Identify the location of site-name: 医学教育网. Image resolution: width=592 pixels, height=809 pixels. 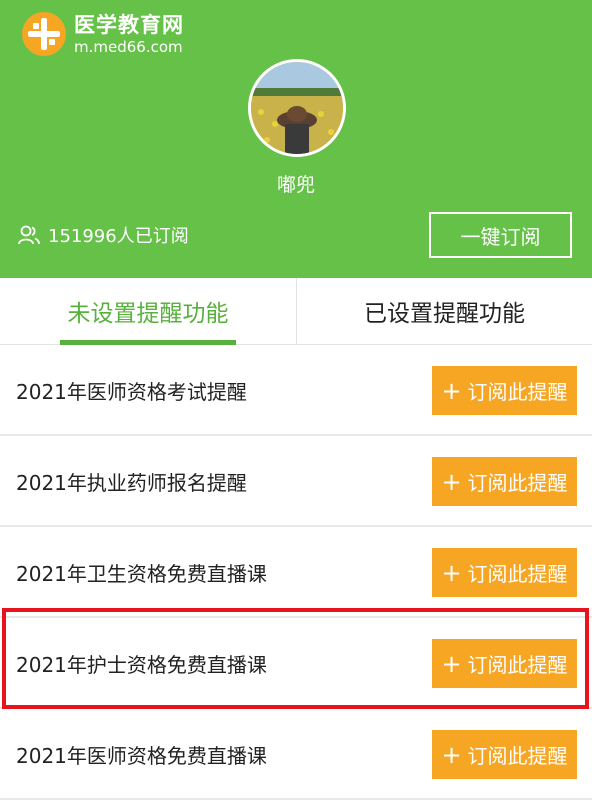
(129, 25).